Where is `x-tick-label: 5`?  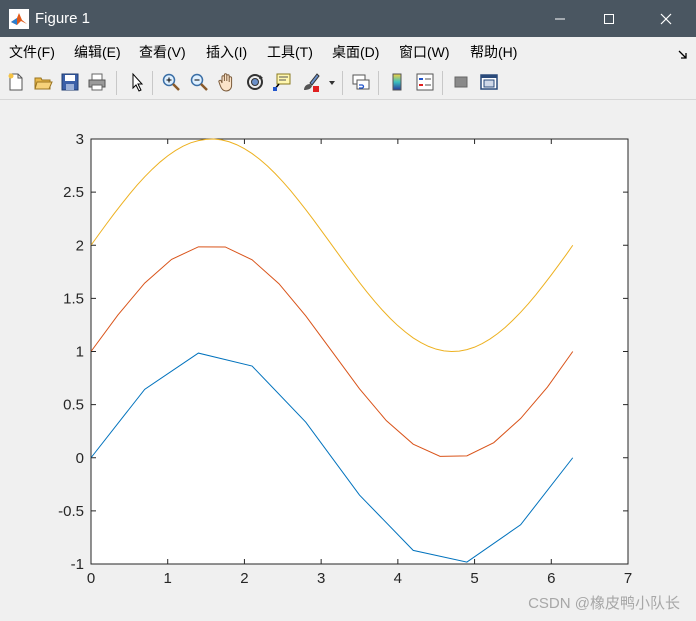
x-tick-label: 5 is located at coordinates (474, 578).